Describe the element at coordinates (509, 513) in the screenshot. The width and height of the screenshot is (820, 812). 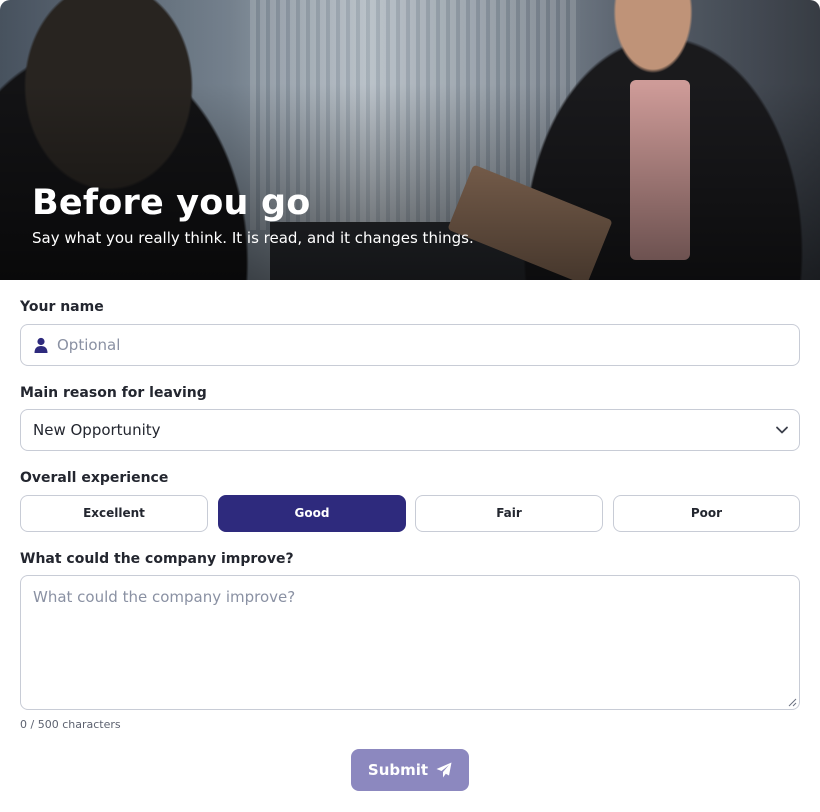
I see `experience-fair-button: Fair` at that location.